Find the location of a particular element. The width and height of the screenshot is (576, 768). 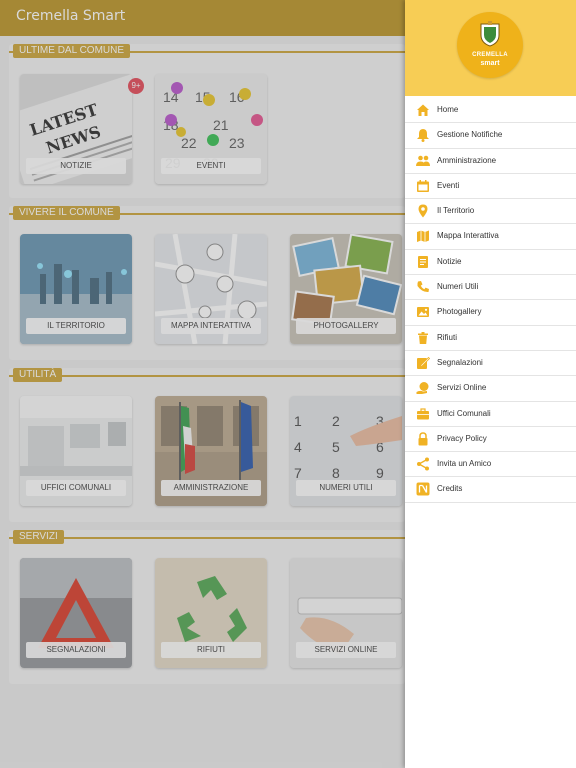

svg-text: 4 is located at coordinates (298, 447).